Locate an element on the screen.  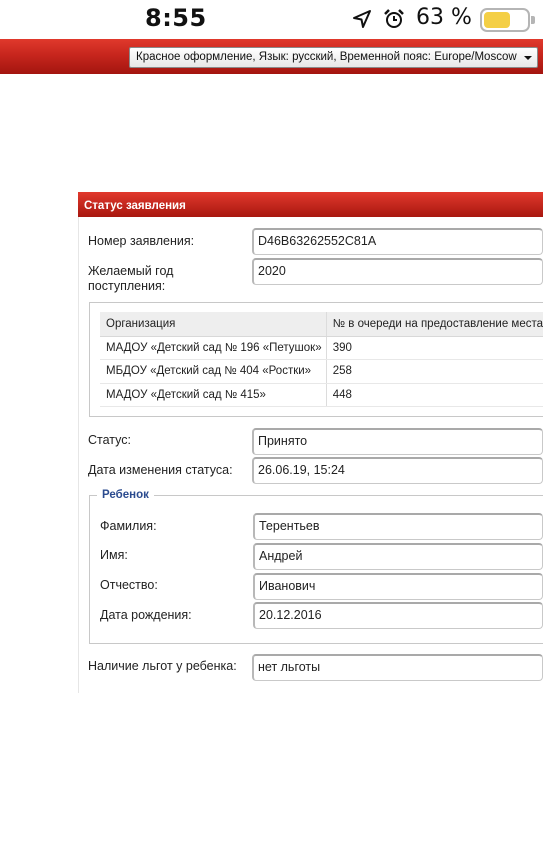
application-number-label: Номер заявления: is located at coordinates (141, 241).